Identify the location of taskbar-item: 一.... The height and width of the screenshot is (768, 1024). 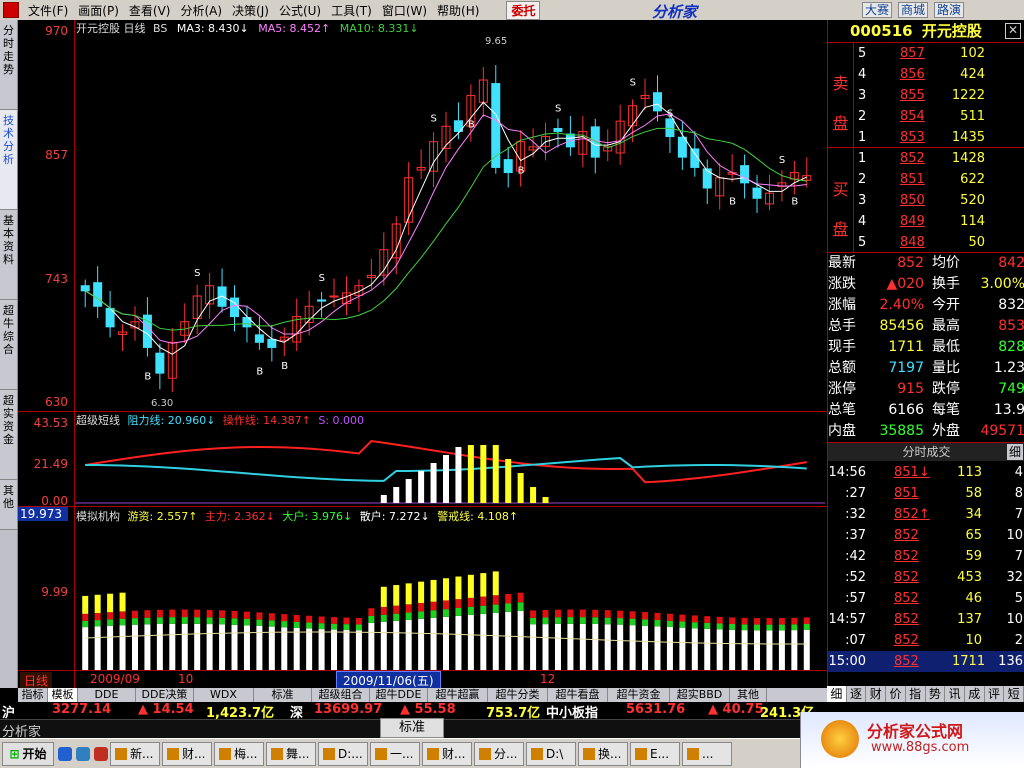
(395, 753).